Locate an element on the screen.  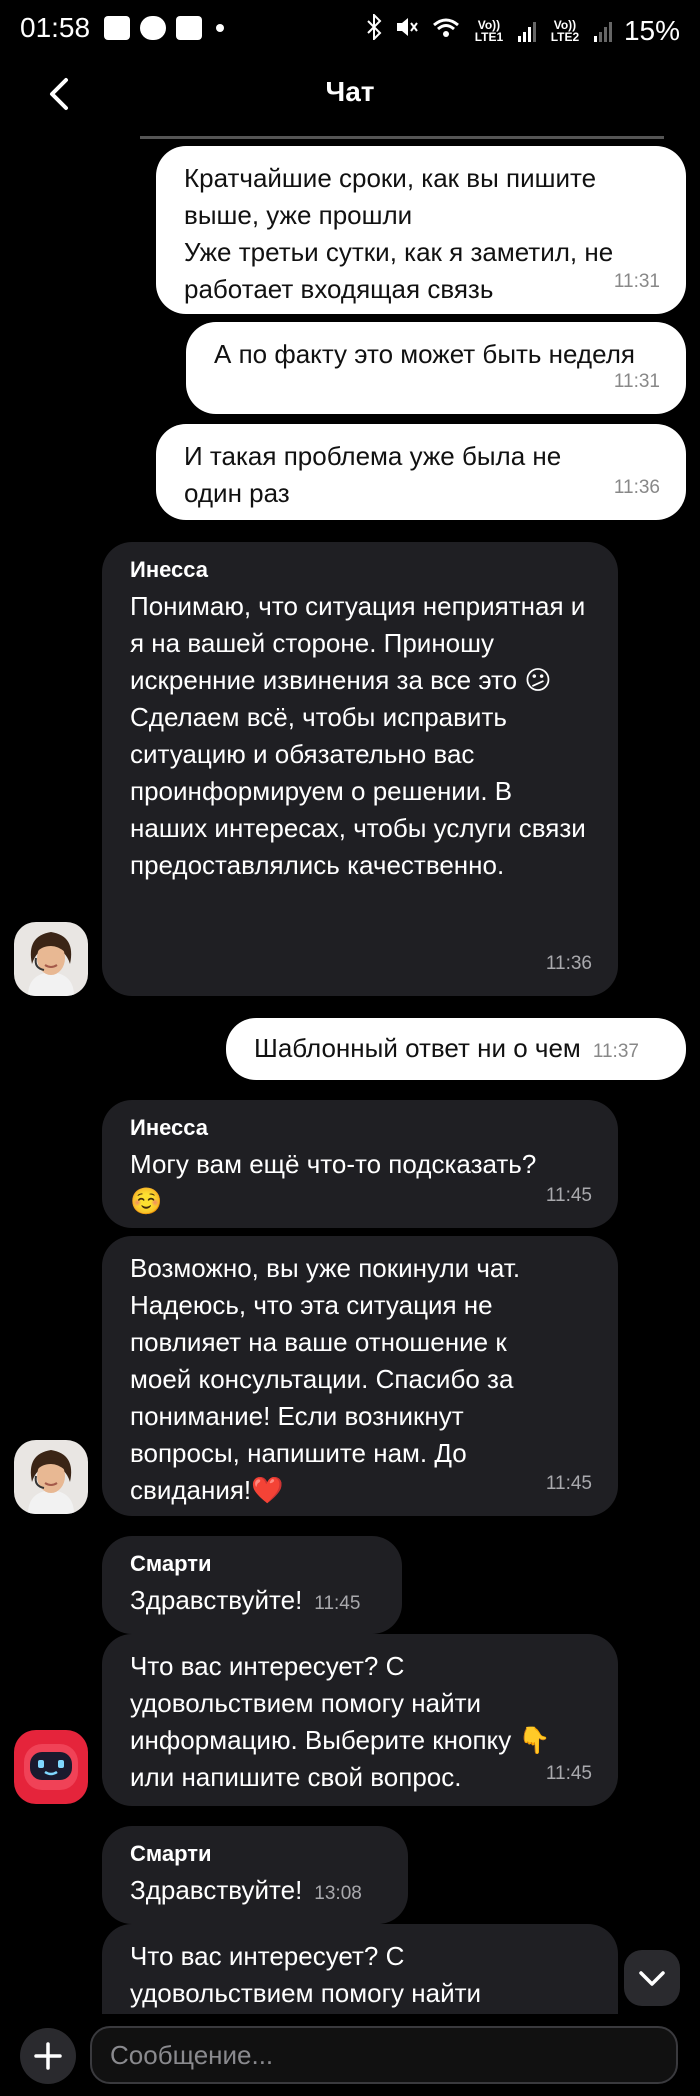
message-text: Здравствуйте! 11:45 is located at coordinates (245, 1600).